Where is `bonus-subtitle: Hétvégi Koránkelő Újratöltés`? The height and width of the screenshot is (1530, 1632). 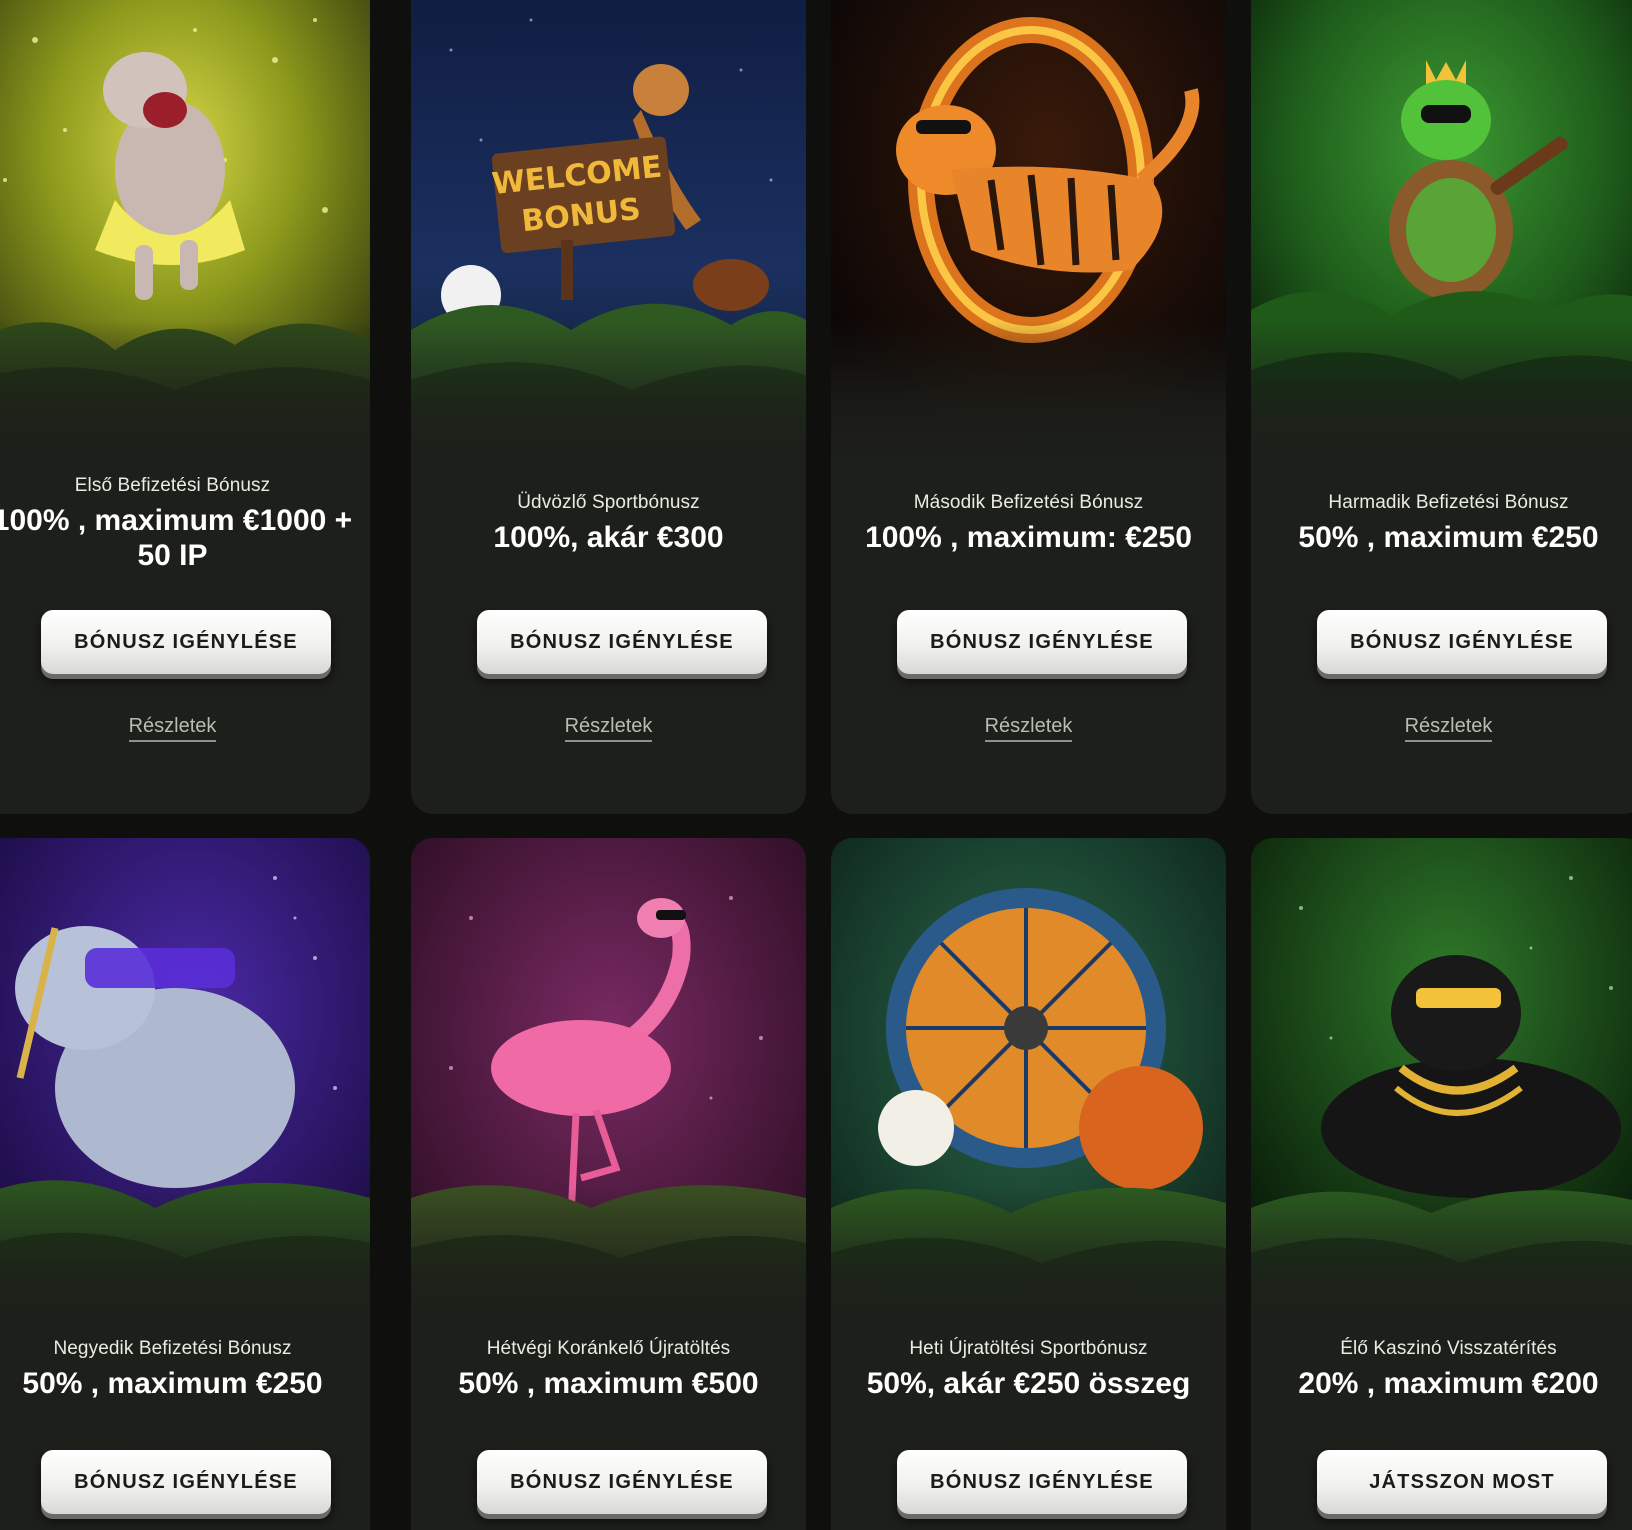 bonus-subtitle: Hétvégi Koránkelő Újratöltés is located at coordinates (608, 1348).